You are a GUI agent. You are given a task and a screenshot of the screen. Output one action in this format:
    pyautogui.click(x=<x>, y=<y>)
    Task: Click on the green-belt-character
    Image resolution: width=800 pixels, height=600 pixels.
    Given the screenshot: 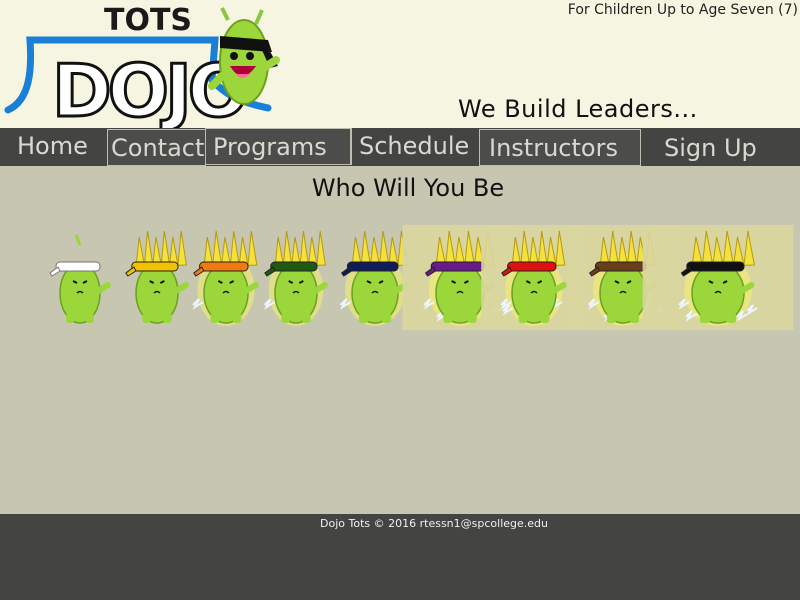 What is the action you would take?
    pyautogui.click(x=295, y=278)
    